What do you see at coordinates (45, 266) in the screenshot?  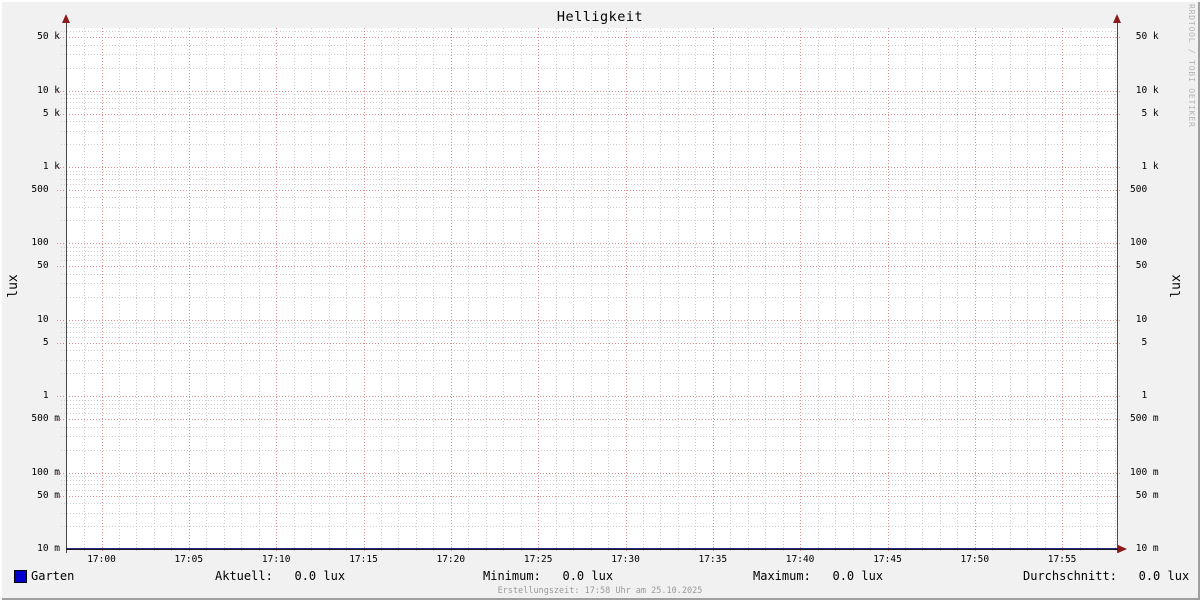 I see `y-tick-label-left: 50` at bounding box center [45, 266].